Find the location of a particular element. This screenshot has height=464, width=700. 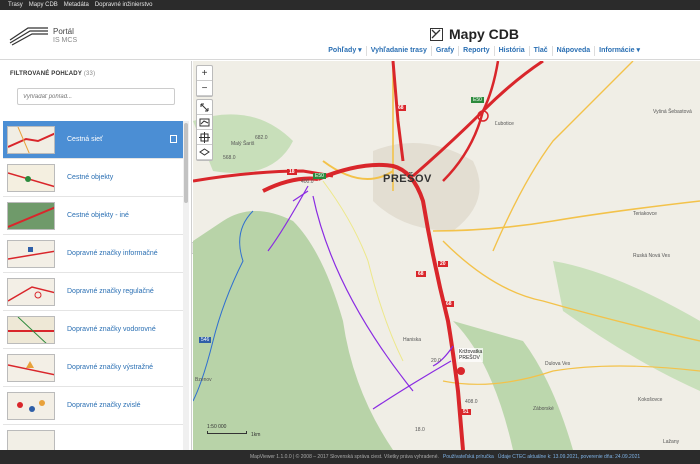

nav-pohlady: Pohľady ▾ is located at coordinates (345, 51).